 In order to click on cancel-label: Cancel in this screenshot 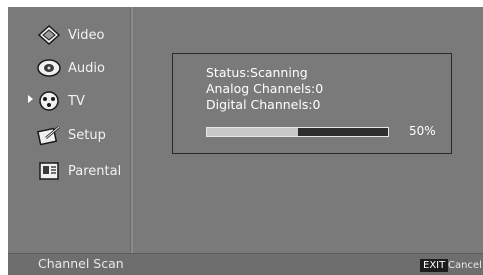, I will do `click(465, 265)`.